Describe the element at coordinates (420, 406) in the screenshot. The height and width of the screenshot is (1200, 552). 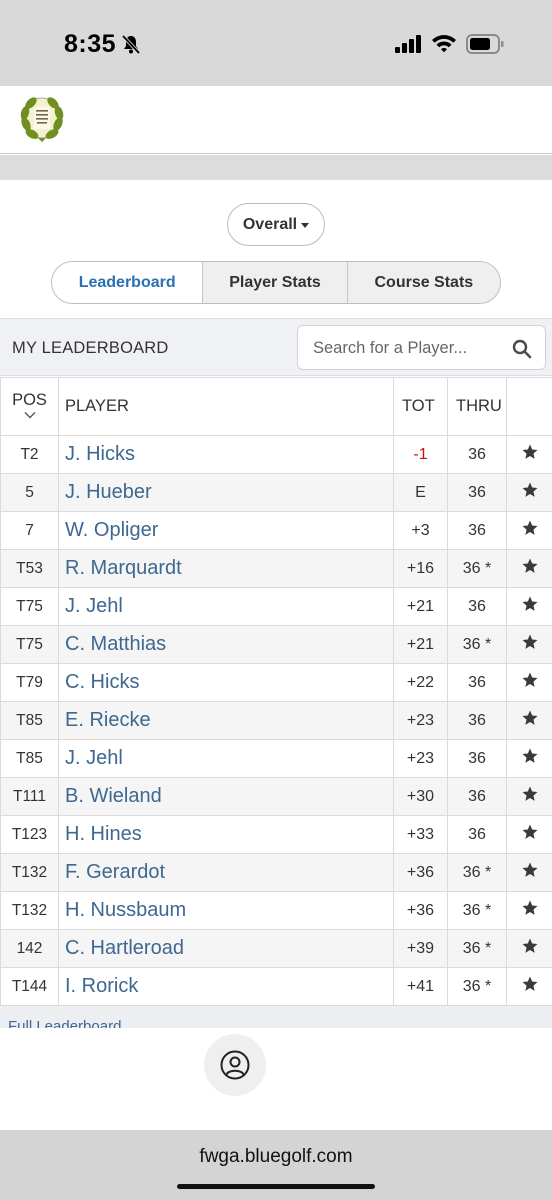
I see `column-header-tot: TOT` at that location.